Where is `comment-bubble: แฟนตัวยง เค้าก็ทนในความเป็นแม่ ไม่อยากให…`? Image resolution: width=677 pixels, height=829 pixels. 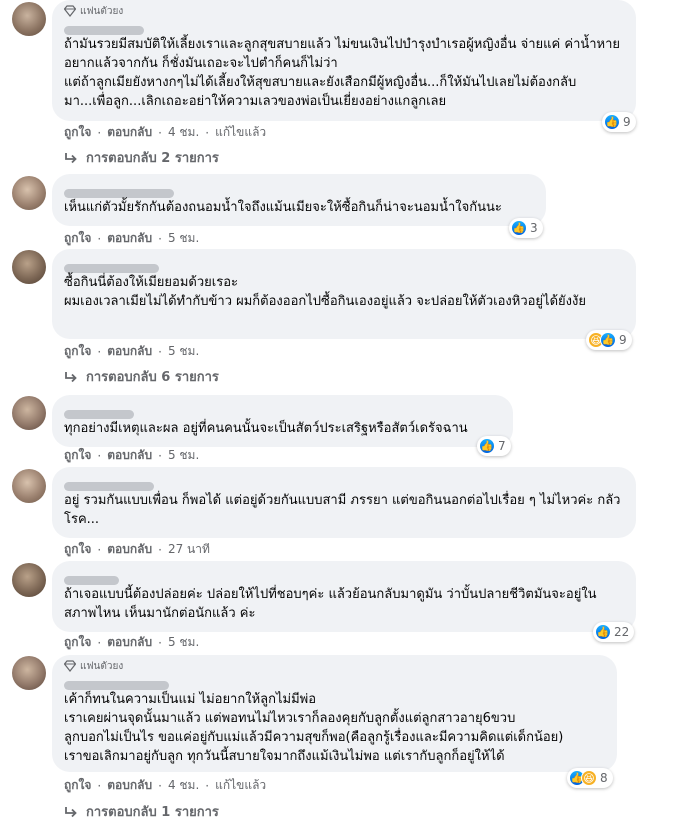
comment-bubble: แฟนตัวยง เค้าก็ทนในความเป็นแม่ ไม่อยากให… is located at coordinates (334, 713).